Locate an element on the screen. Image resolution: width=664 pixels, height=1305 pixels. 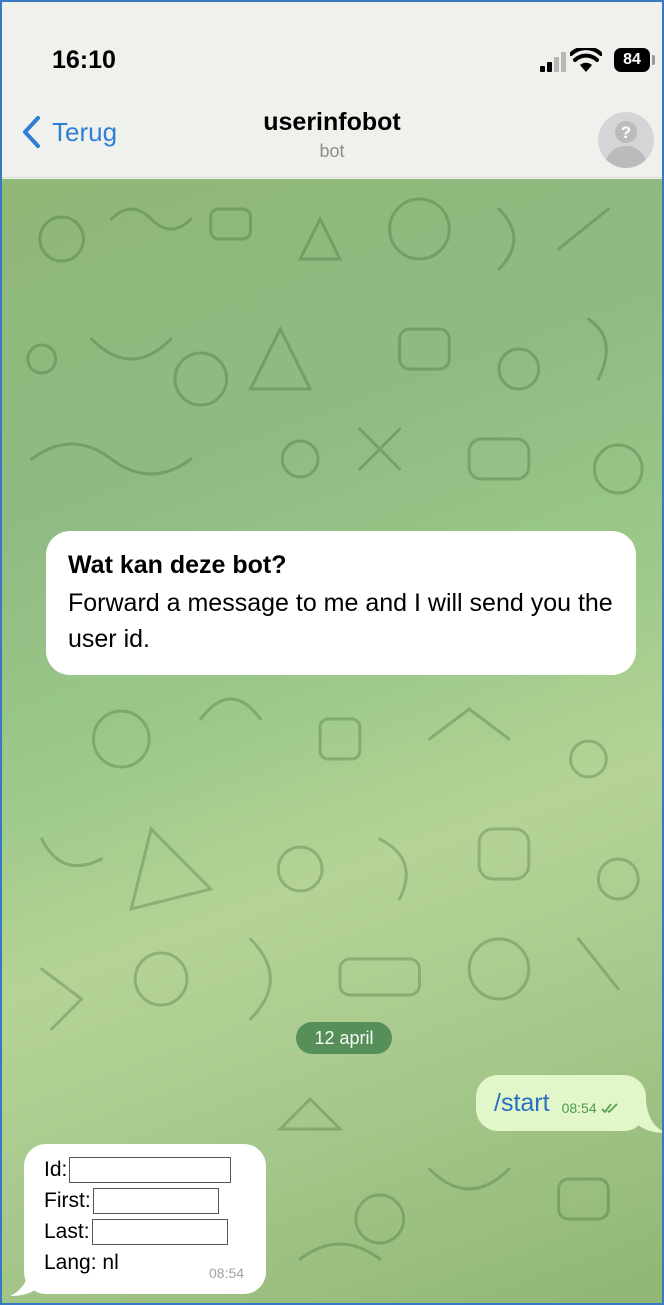
message-line-id: Id: is located at coordinates (145, 1169).